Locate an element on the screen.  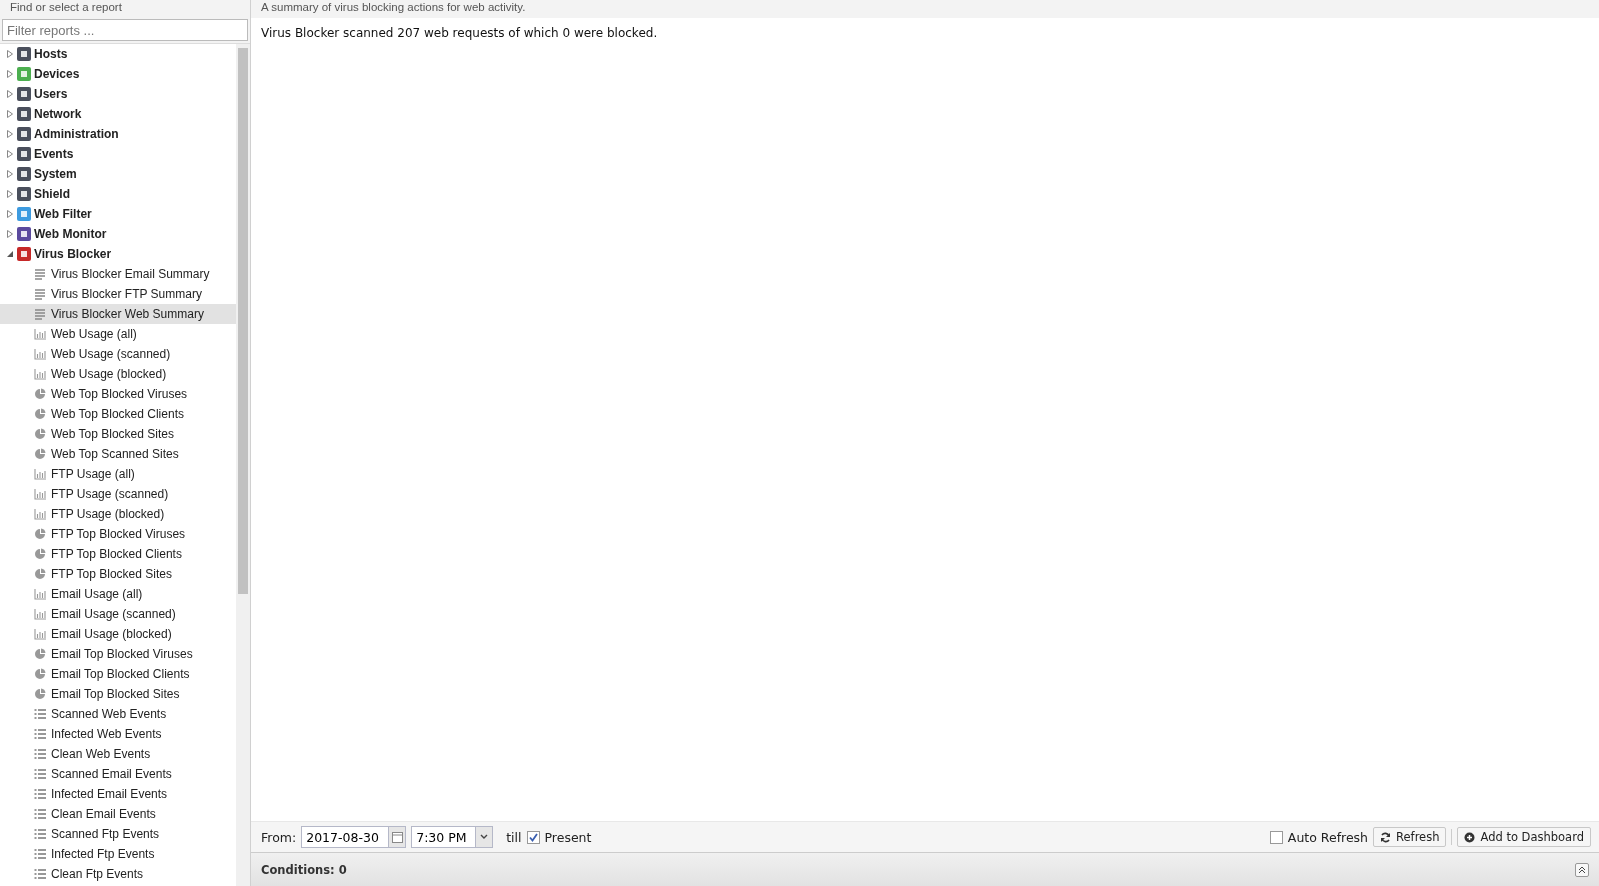
refresh-button: Refresh is located at coordinates (1410, 837).